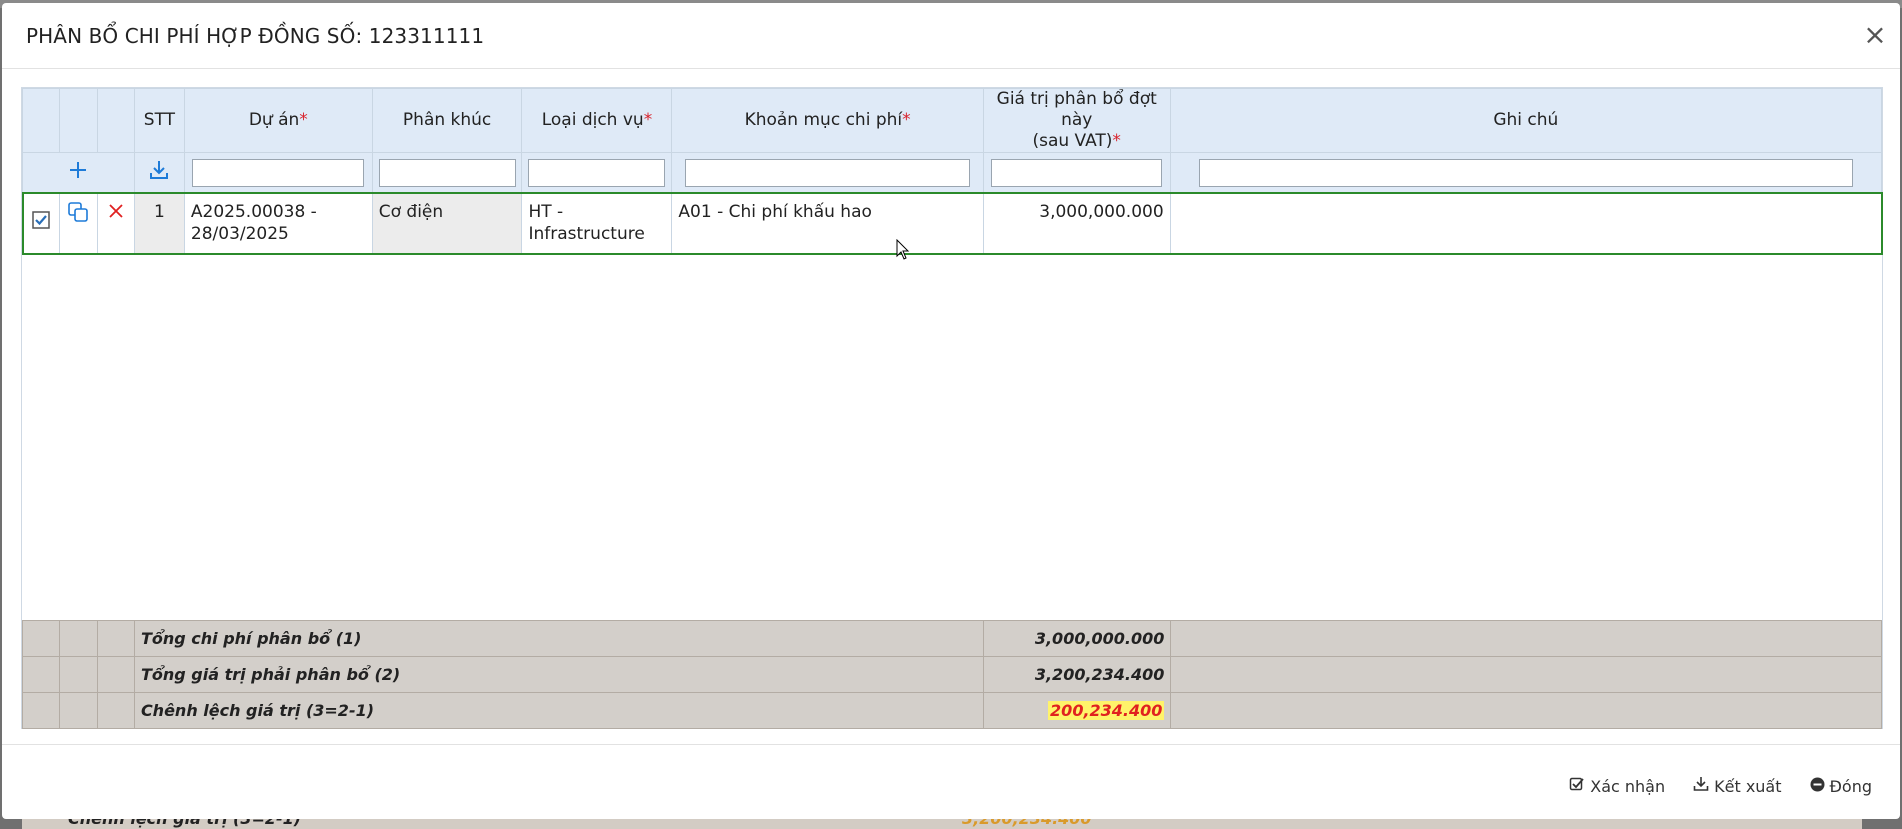 The image size is (1902, 829). Describe the element at coordinates (159, 120) in the screenshot. I see `header-stt: STT` at that location.